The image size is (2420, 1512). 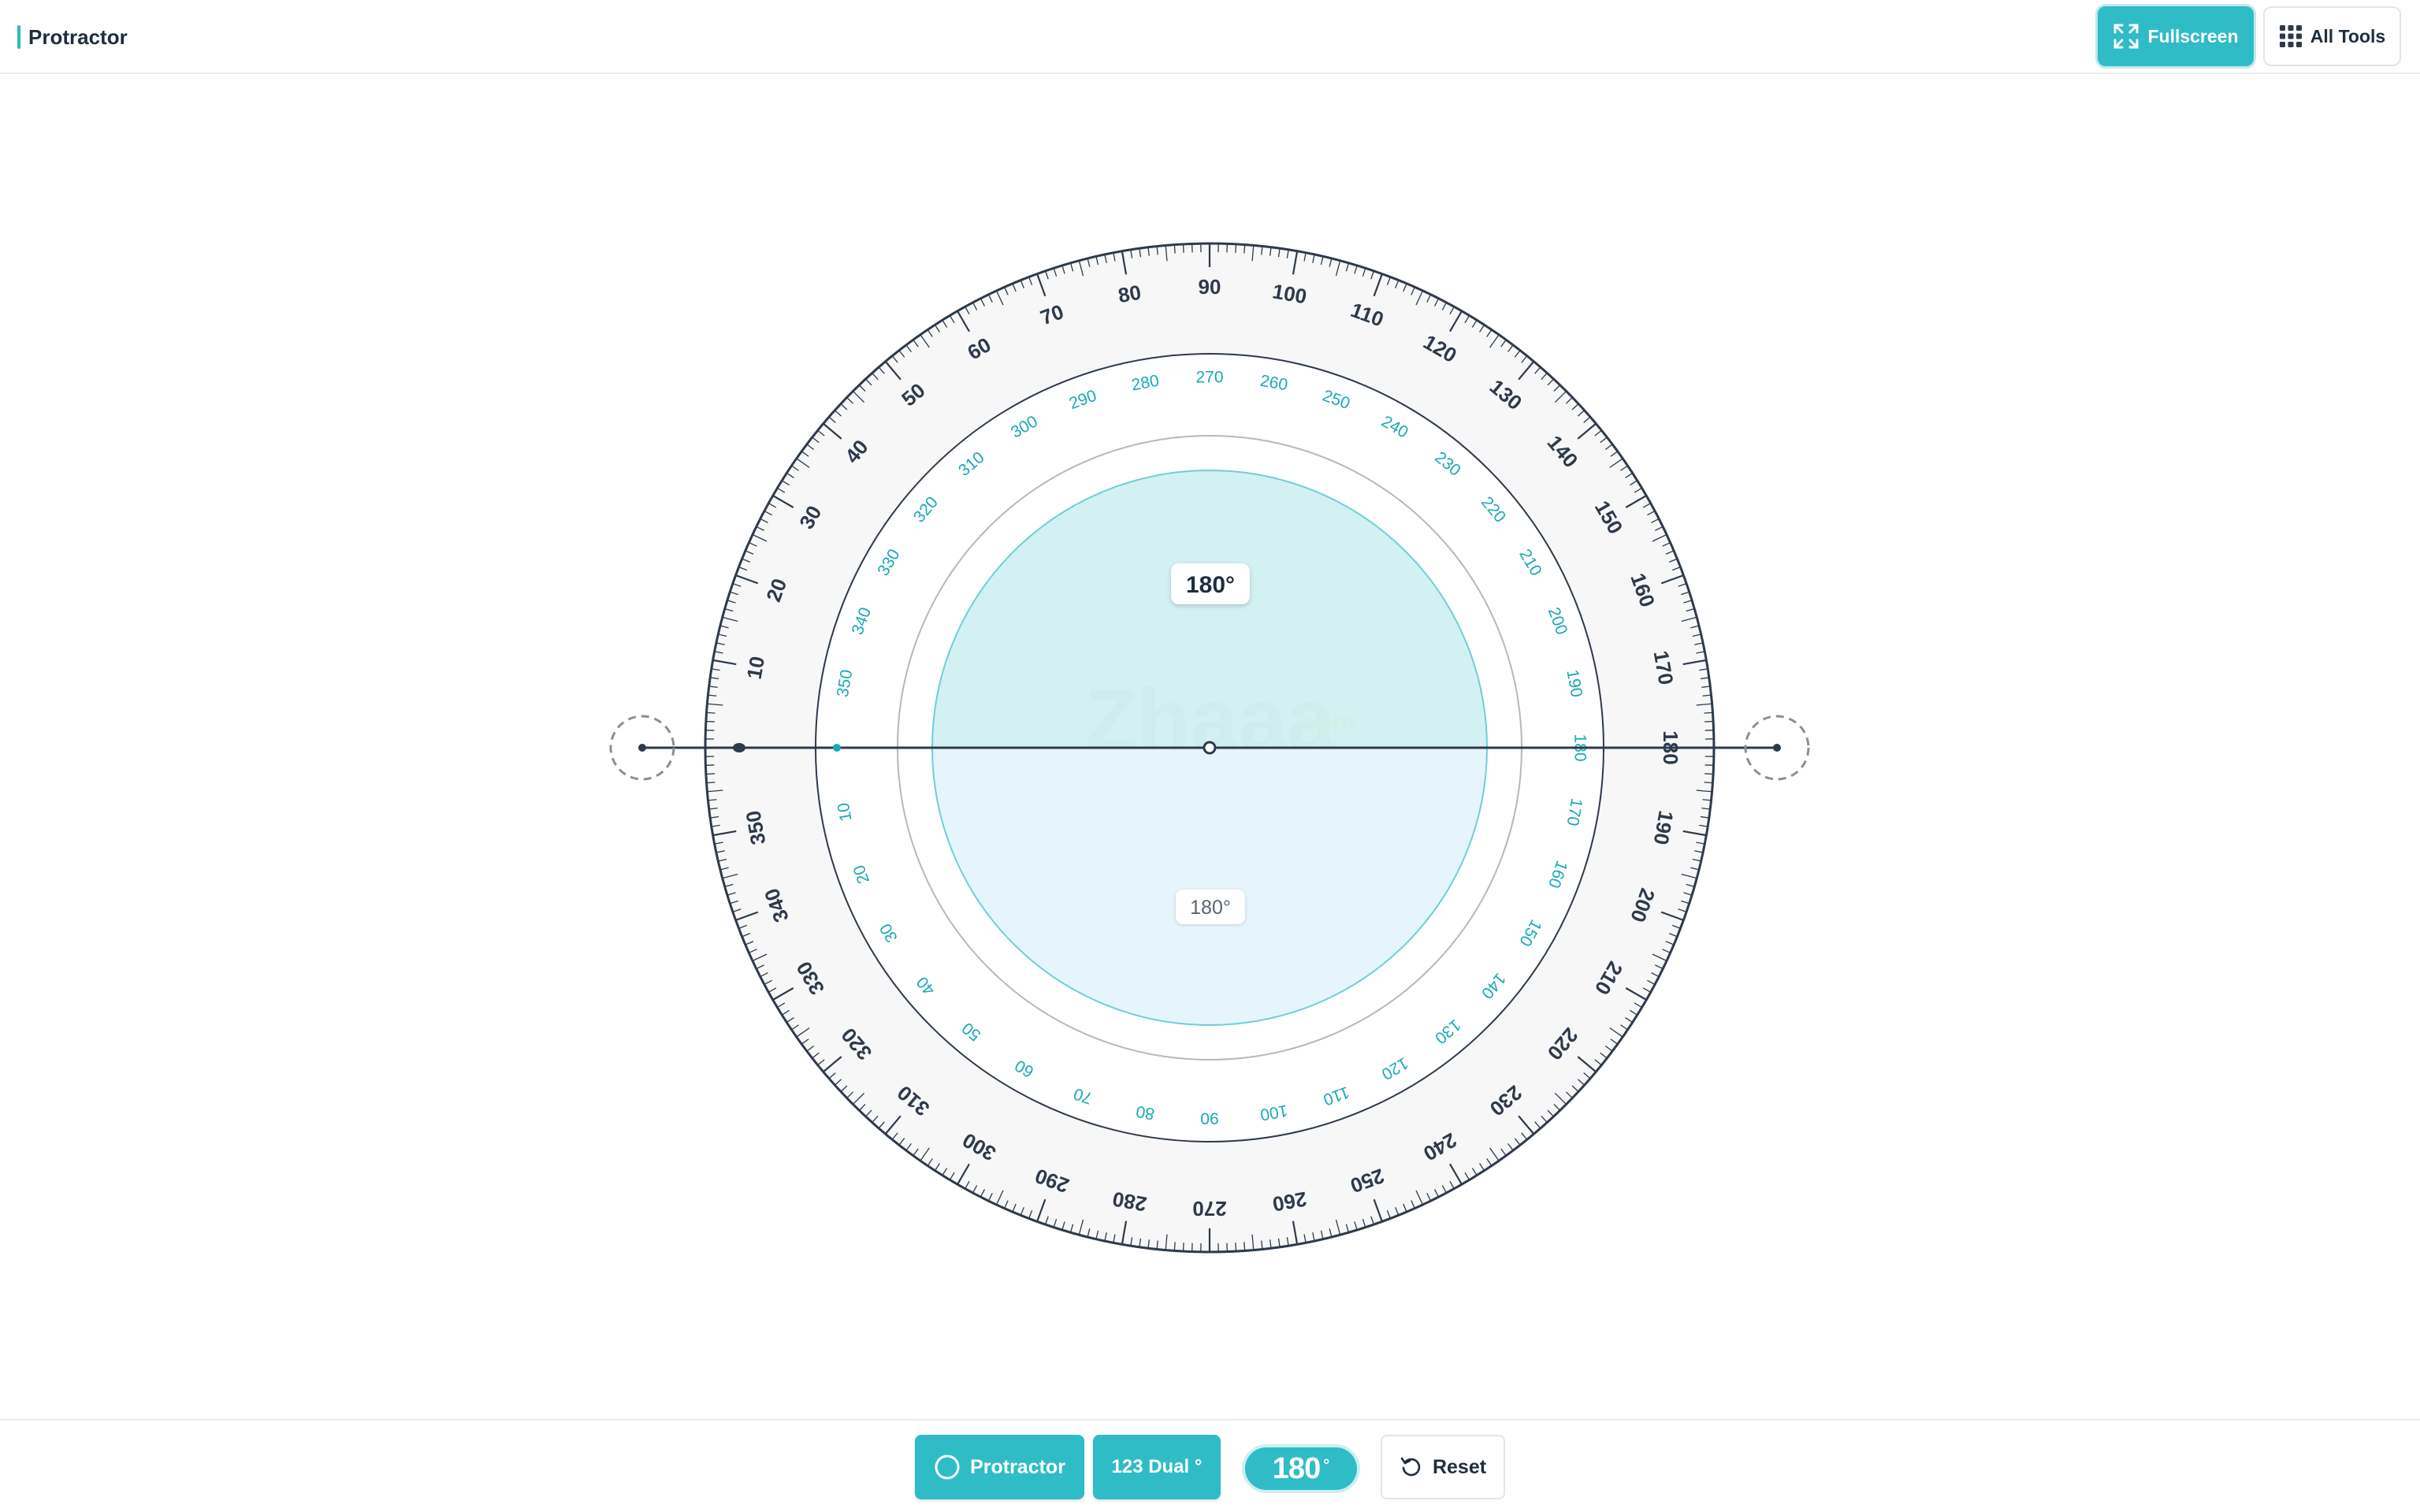 I want to click on dual-scale-button: 123 Dual °, so click(x=1157, y=1467).